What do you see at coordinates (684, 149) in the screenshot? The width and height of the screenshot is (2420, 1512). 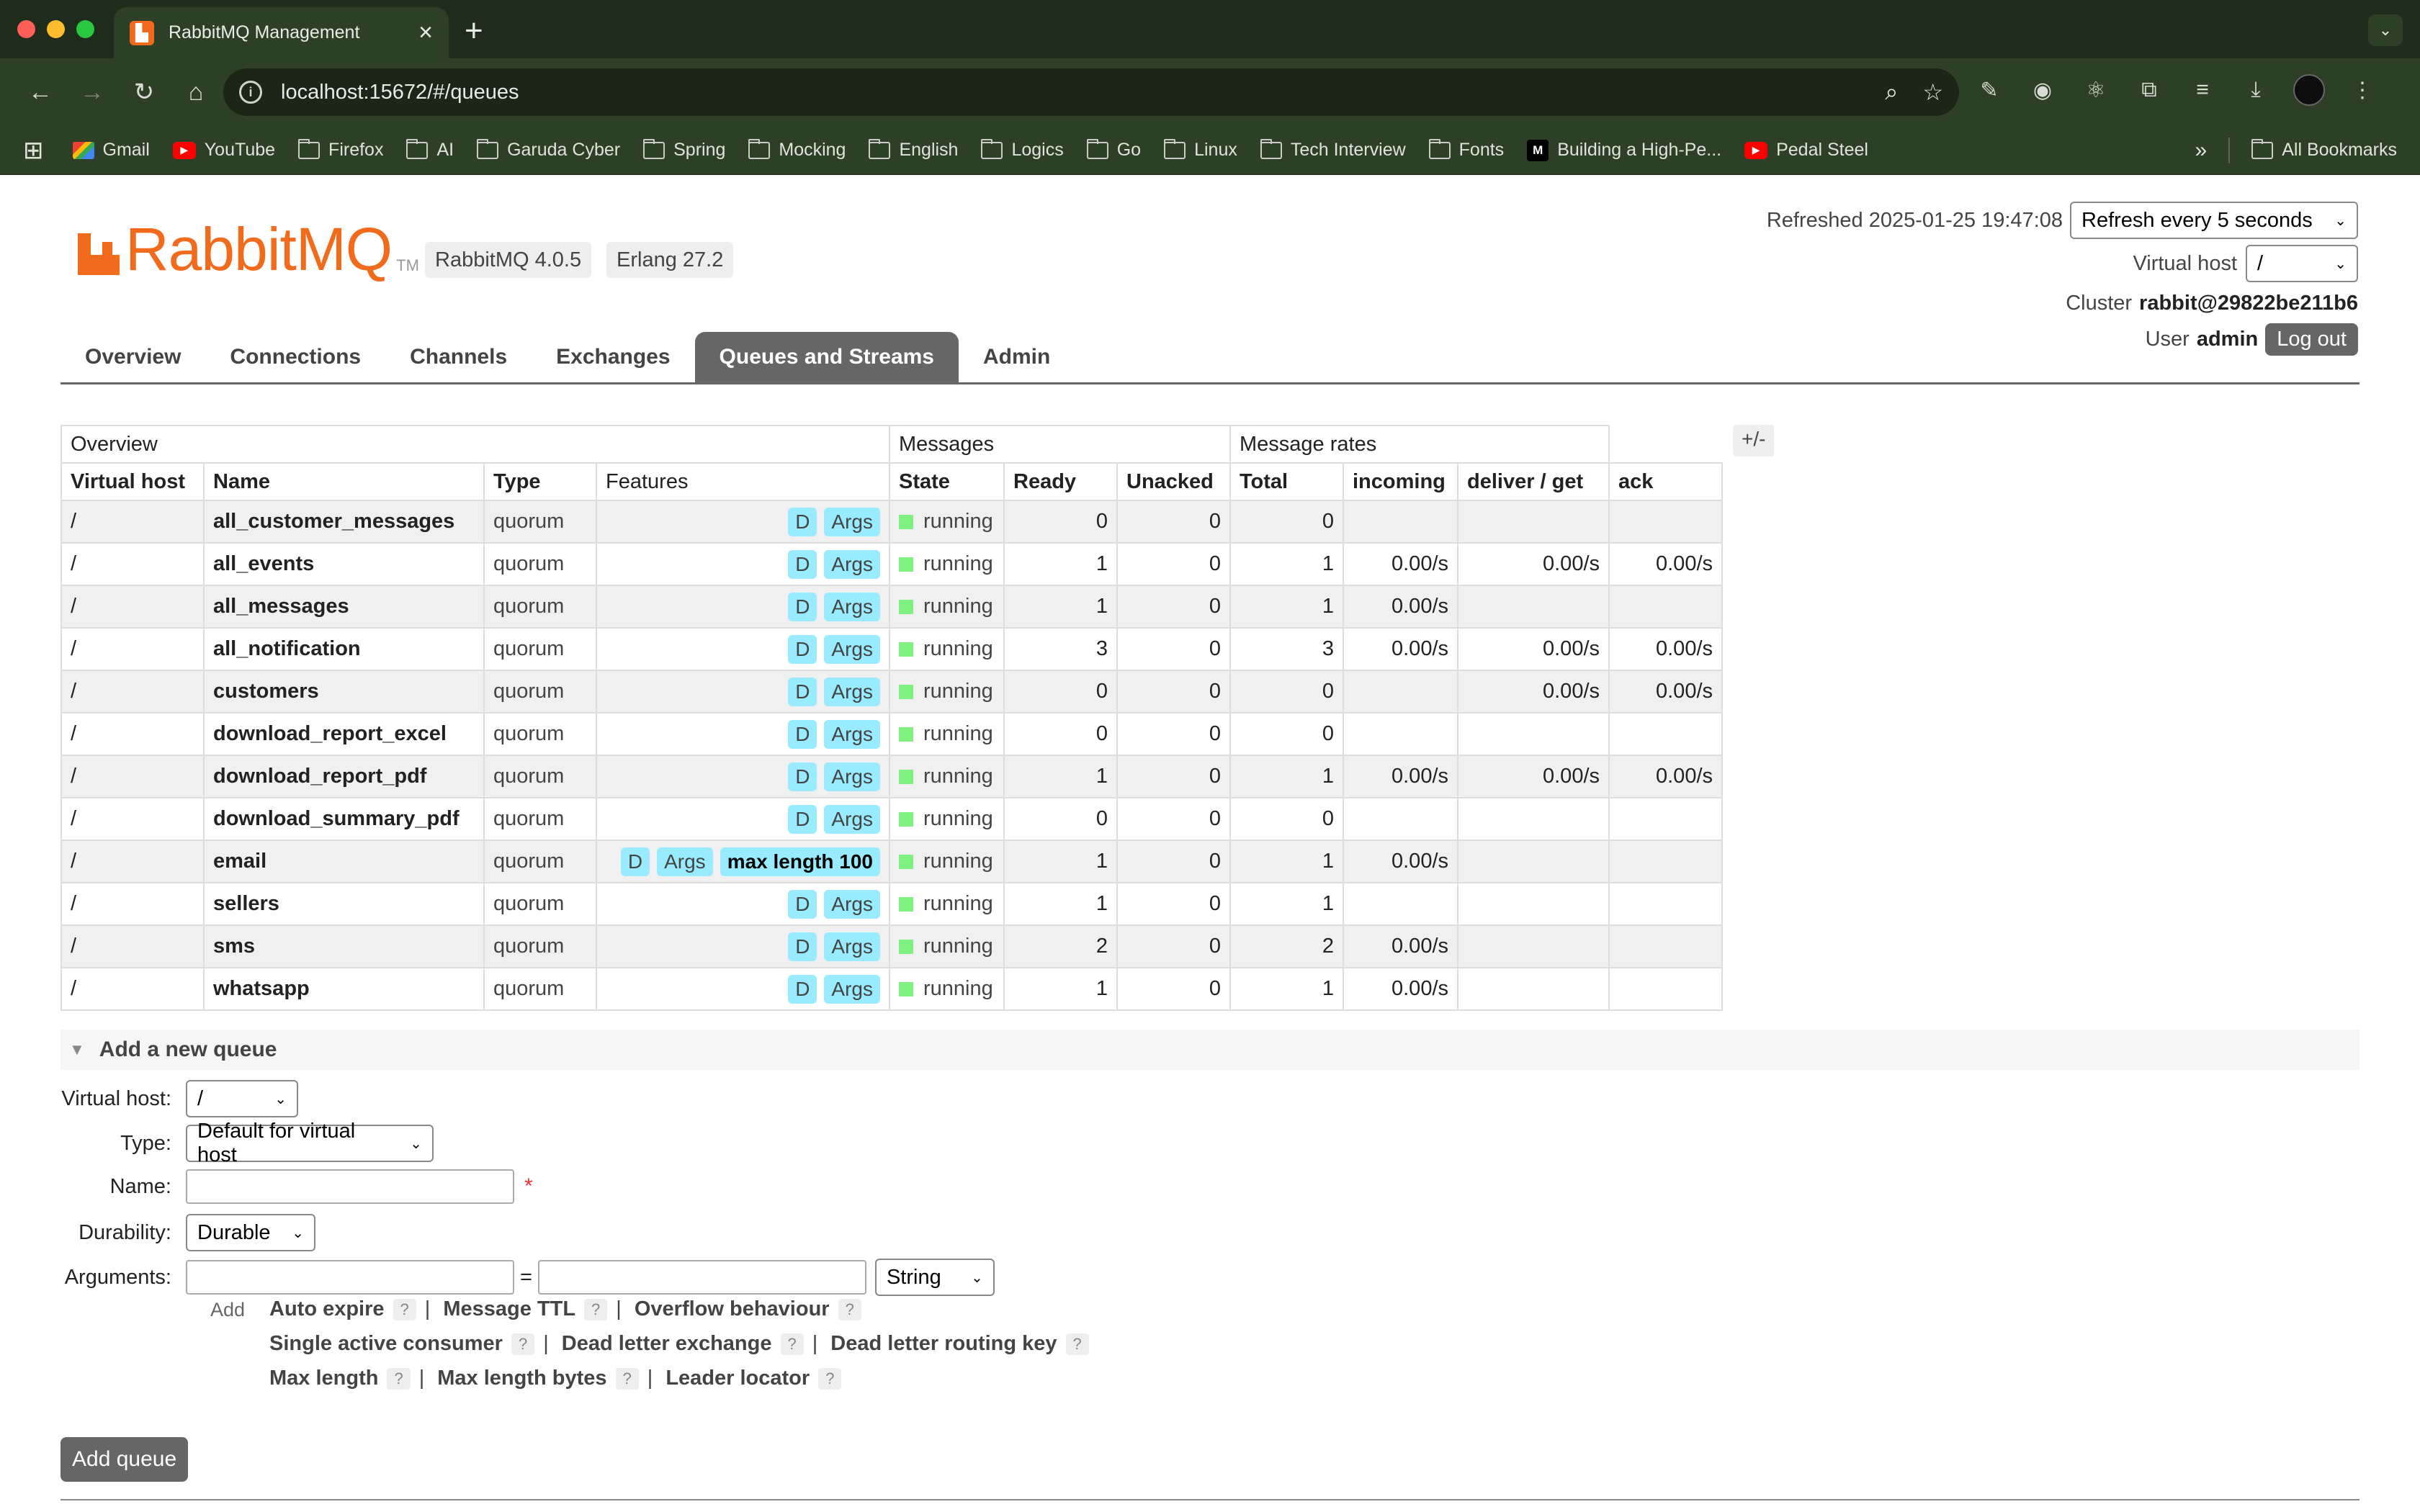 I see `bookmark-folder: Spring` at bounding box center [684, 149].